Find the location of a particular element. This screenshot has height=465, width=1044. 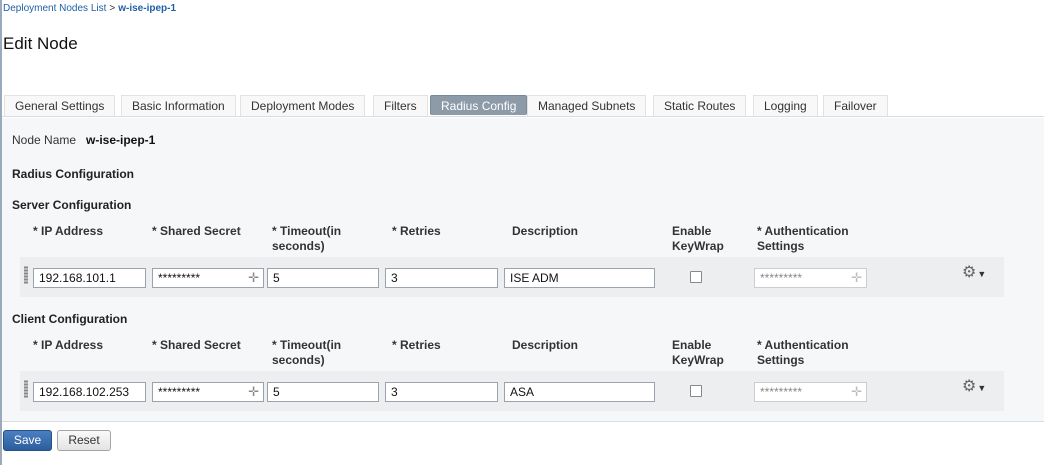

server-ip-input: 192.168.101.1 is located at coordinates (89, 278).